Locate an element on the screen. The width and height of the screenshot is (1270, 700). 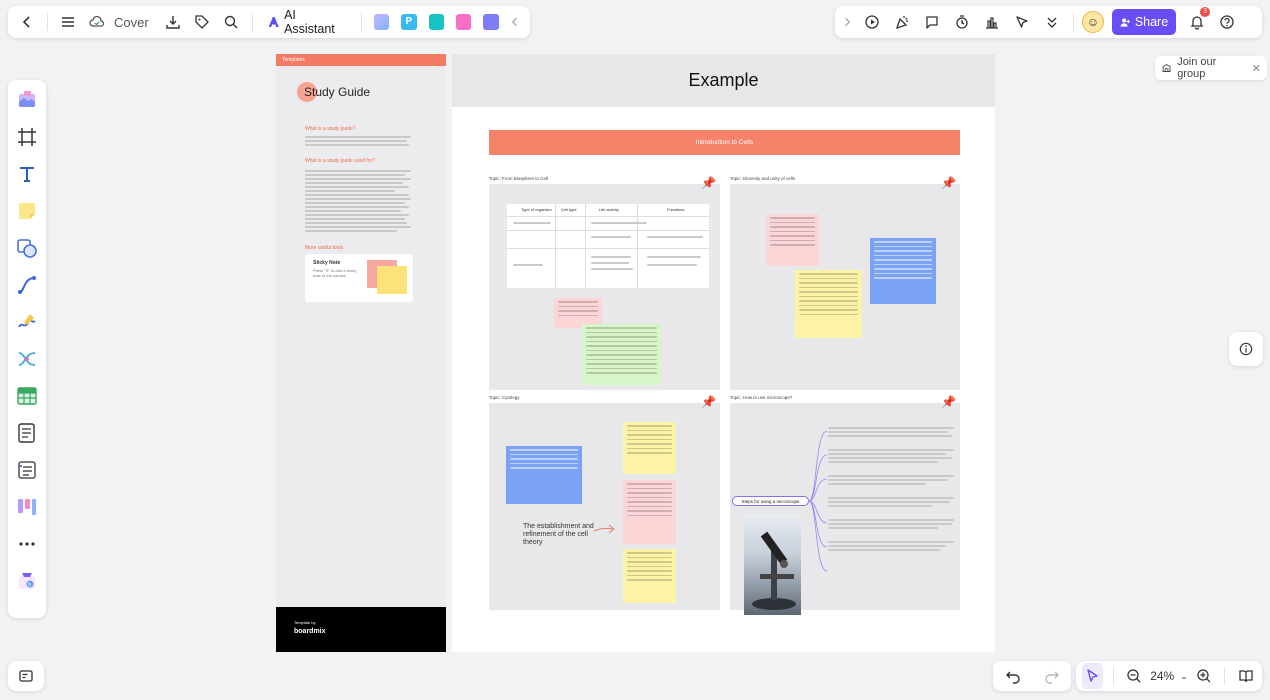
timer-icon is located at coordinates (962, 22).